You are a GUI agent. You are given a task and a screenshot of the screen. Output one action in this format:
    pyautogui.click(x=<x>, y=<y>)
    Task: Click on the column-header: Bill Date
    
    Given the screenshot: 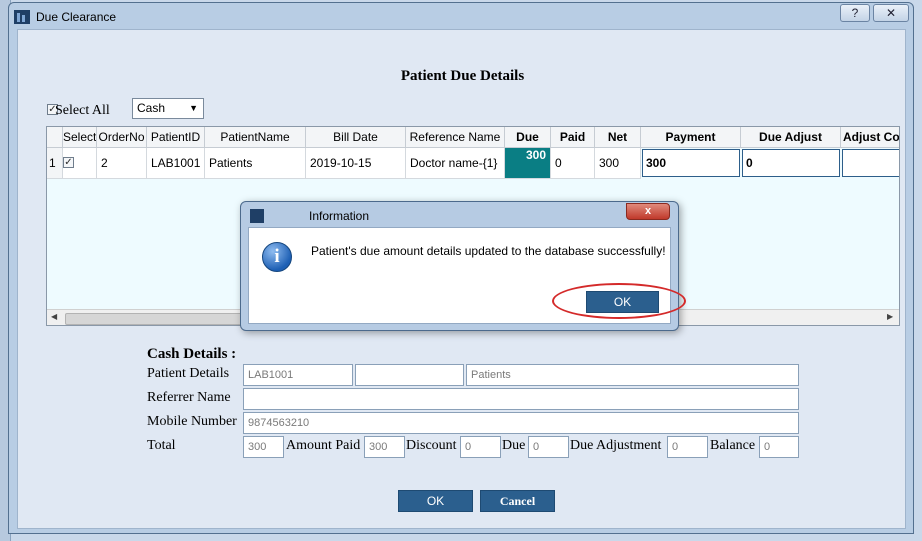 What is the action you would take?
    pyautogui.click(x=356, y=137)
    